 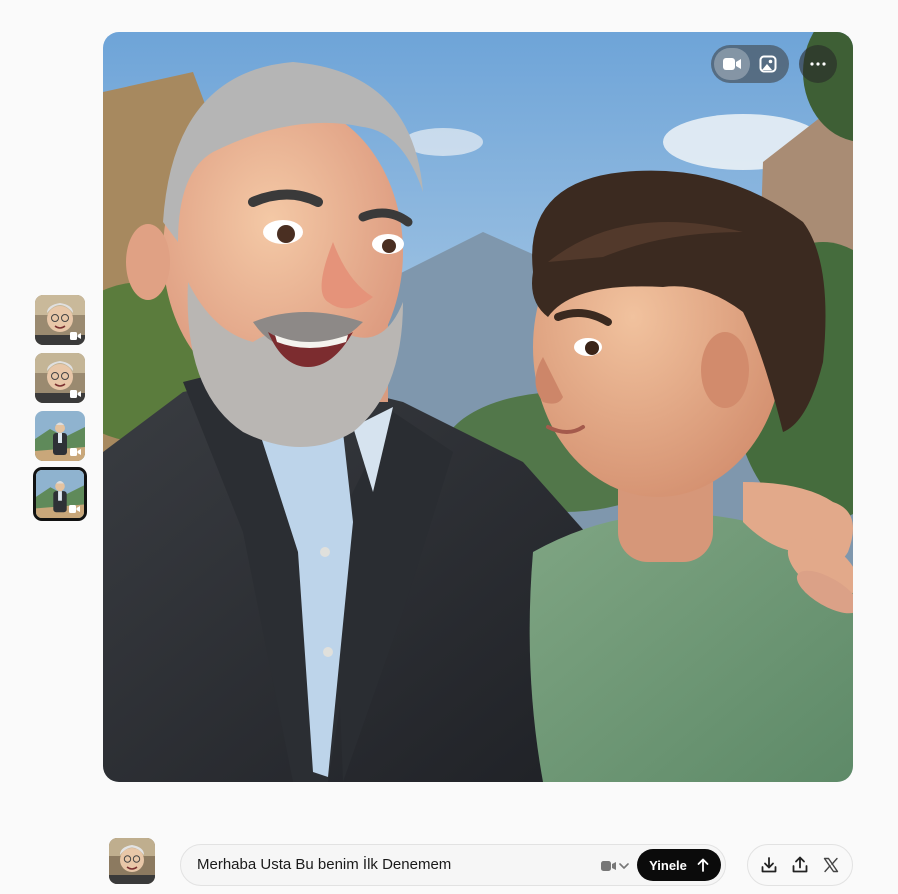 I want to click on arrow-up-icon, so click(x=703, y=865).